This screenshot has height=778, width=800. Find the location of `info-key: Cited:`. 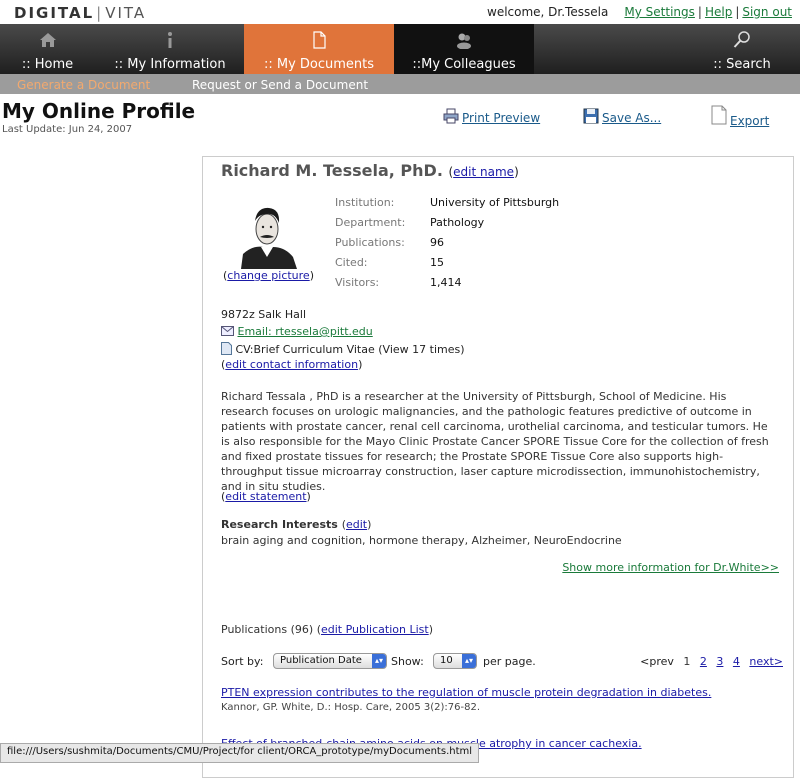

info-key: Cited: is located at coordinates (351, 262).